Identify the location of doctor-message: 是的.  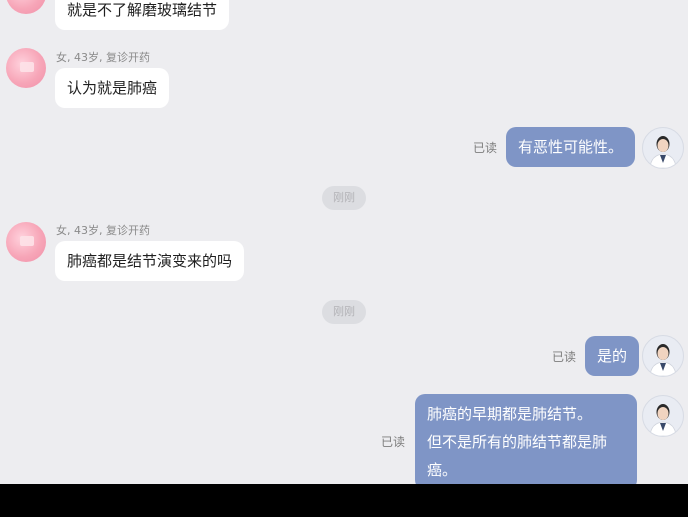
(612, 356).